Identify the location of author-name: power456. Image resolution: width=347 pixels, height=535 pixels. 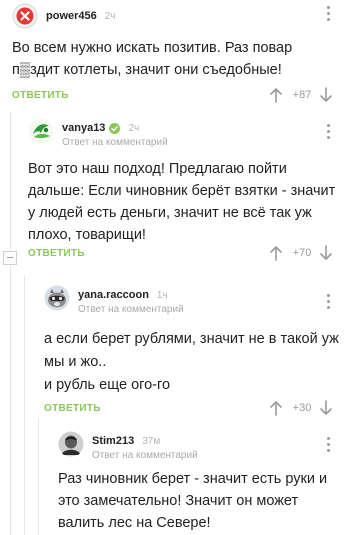
(71, 16).